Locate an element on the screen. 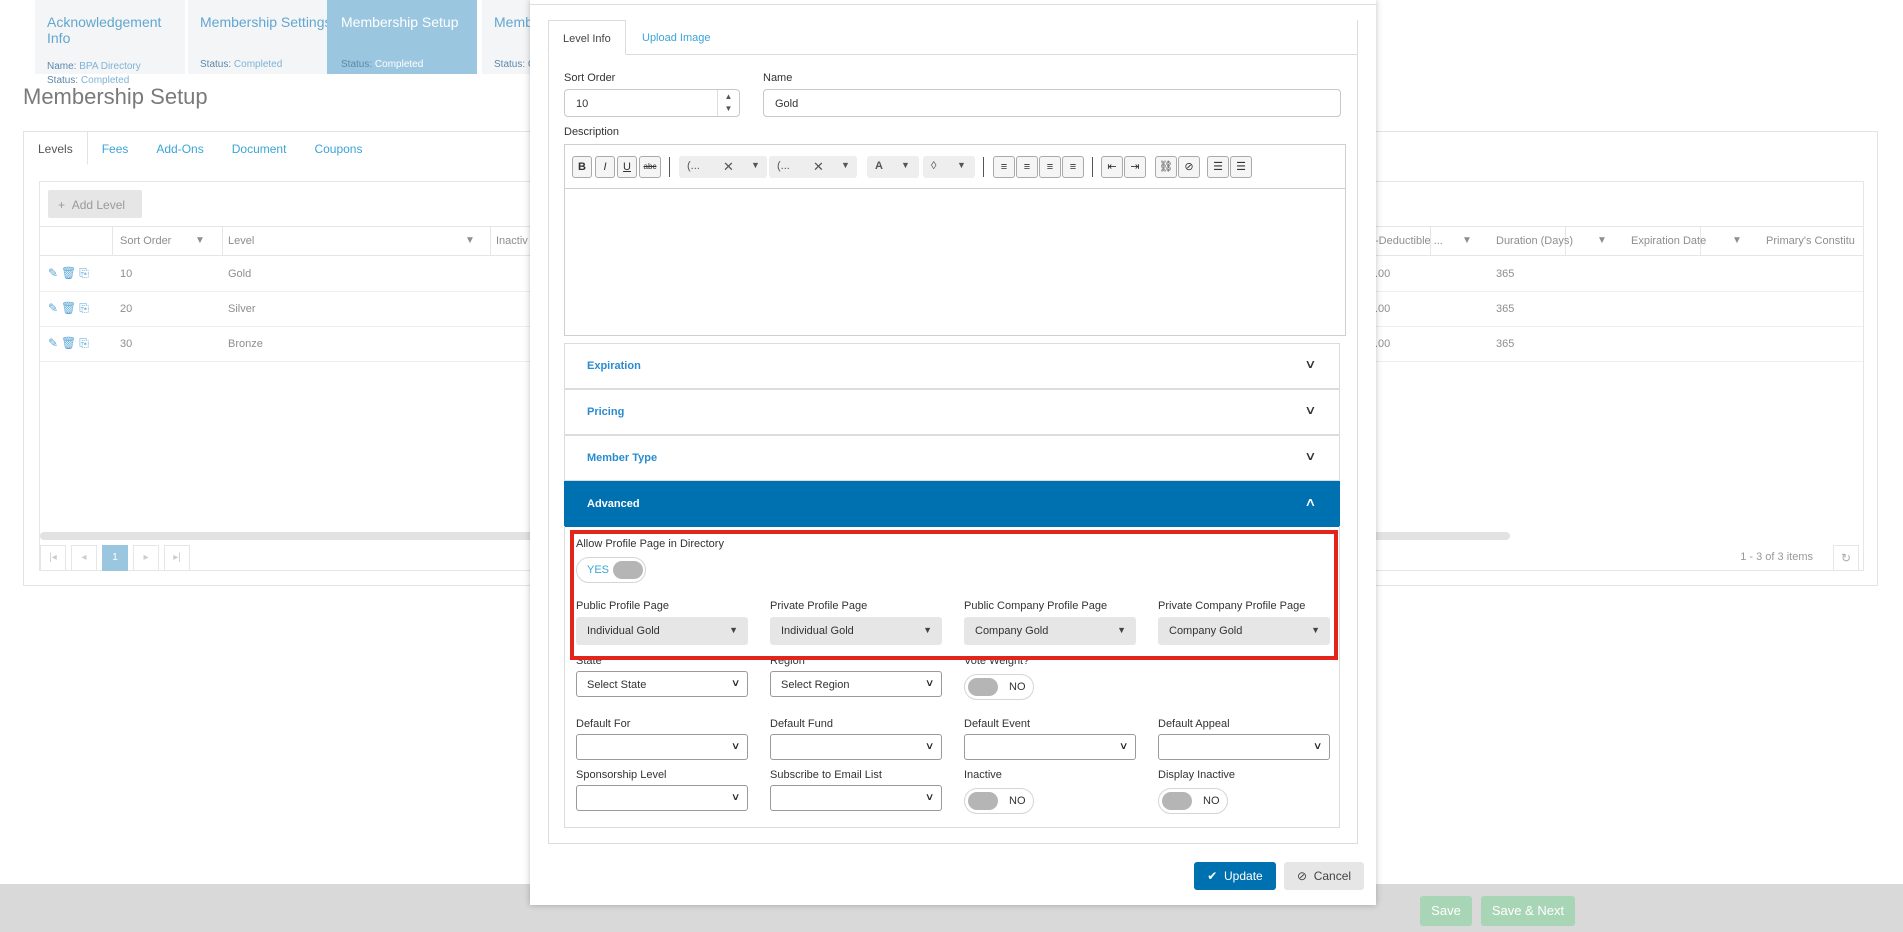  column-inactive: Inactiv is located at coordinates (512, 241).